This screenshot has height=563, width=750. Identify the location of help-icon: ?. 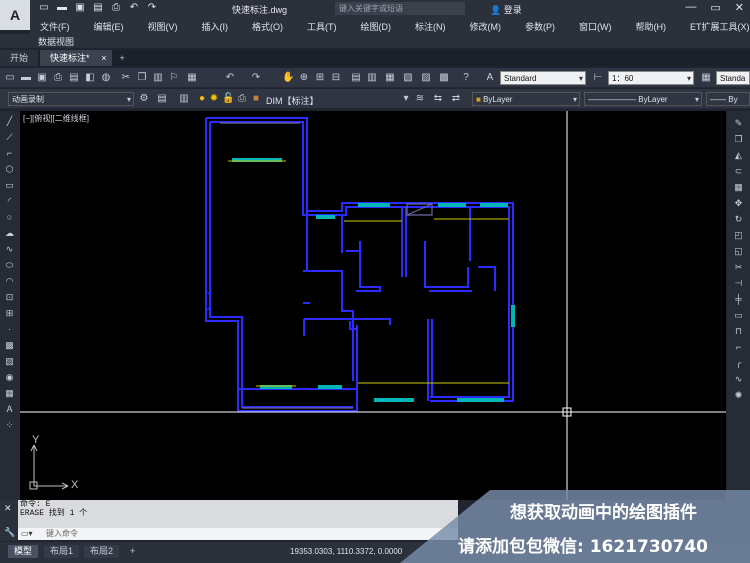
(466, 78).